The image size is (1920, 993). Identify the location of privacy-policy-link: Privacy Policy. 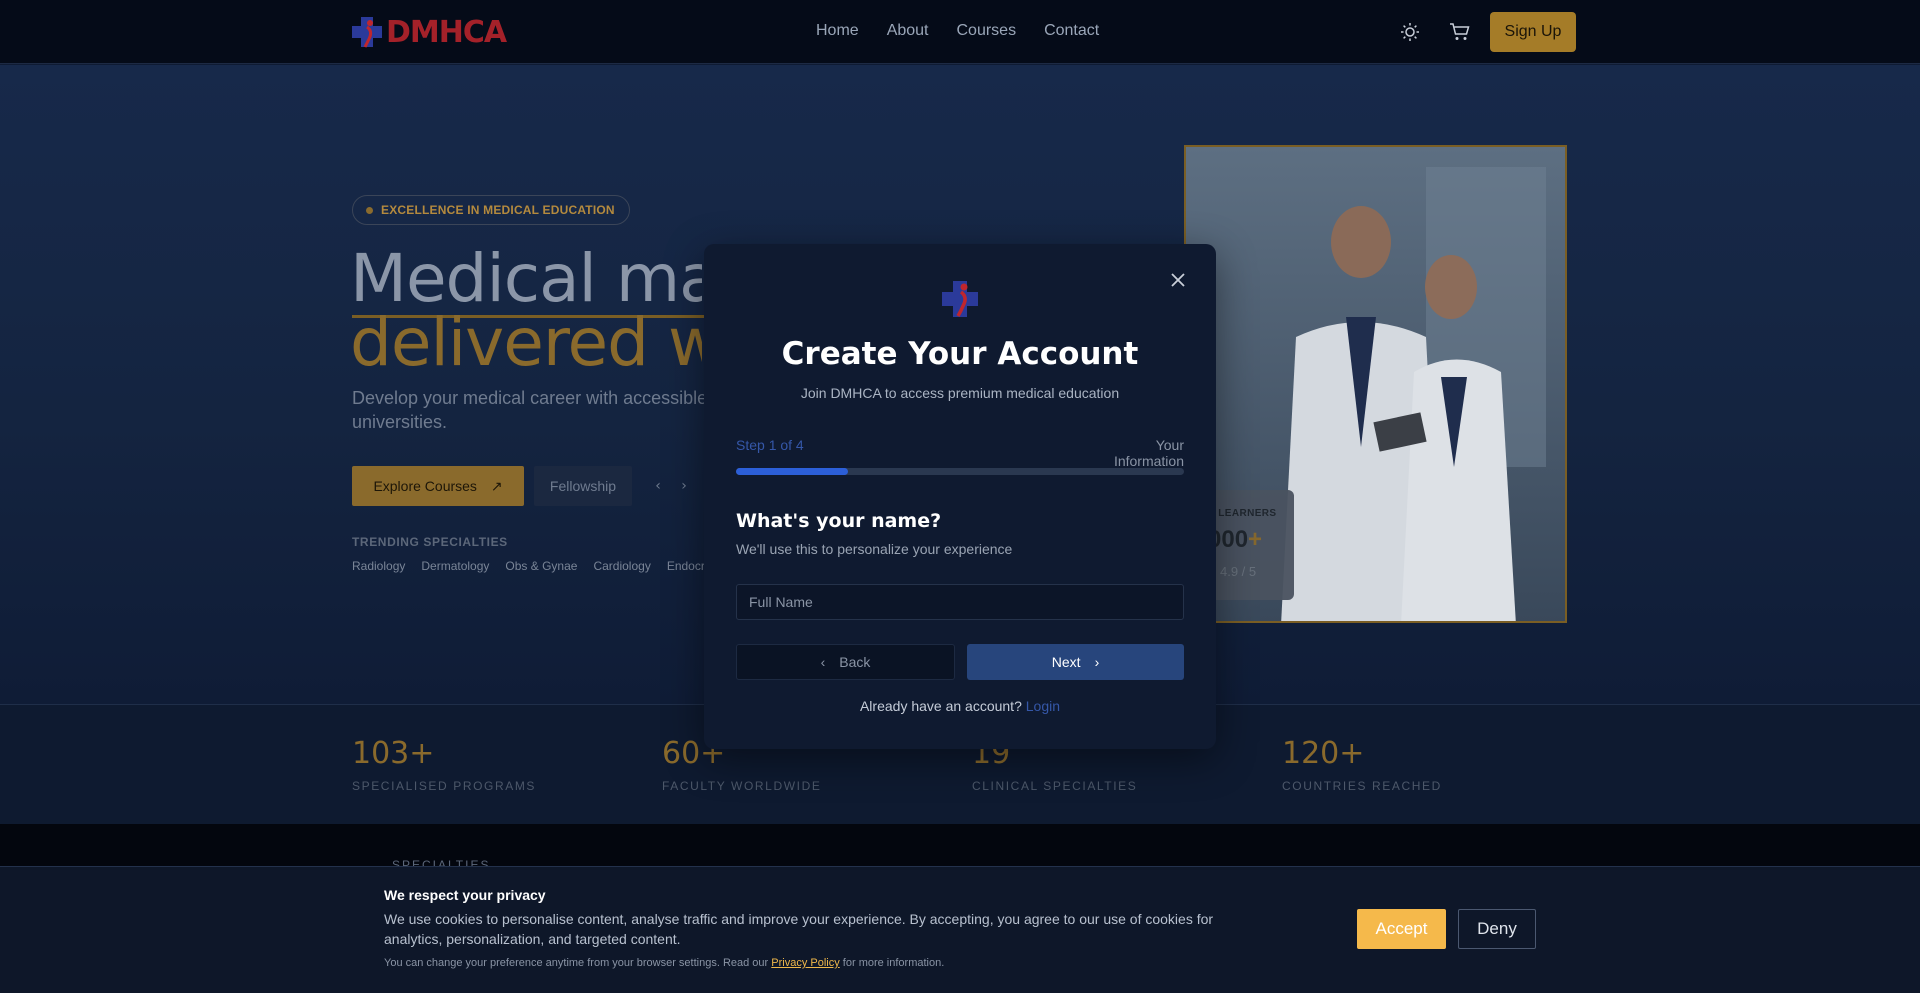
(805, 963).